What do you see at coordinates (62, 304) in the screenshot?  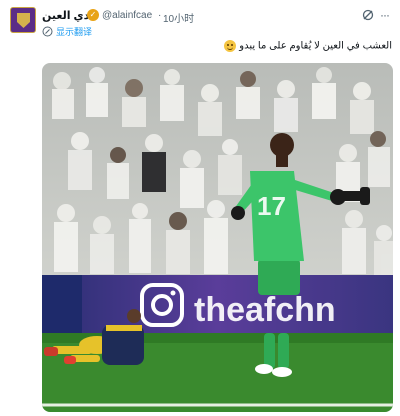 I see `ad-board-left-panel` at bounding box center [62, 304].